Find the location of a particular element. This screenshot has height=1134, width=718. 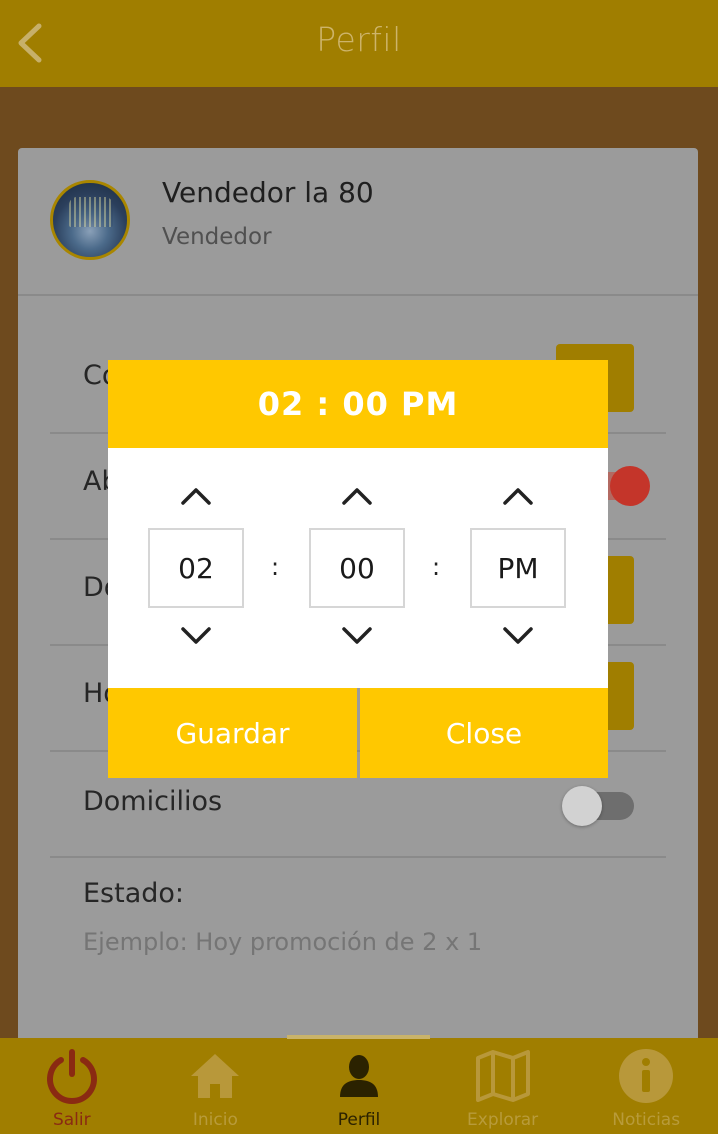

minute-increment-button is located at coordinates (357, 496).